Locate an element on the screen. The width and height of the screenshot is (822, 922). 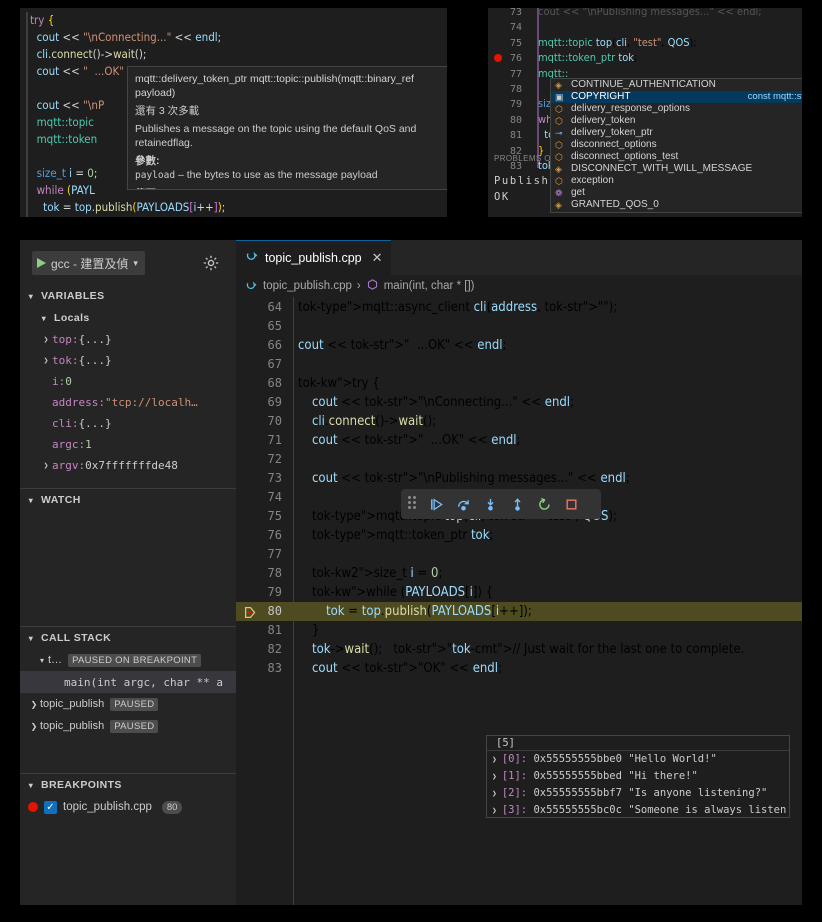
breakpoint-checkbox: ✓ is located at coordinates (50, 807).